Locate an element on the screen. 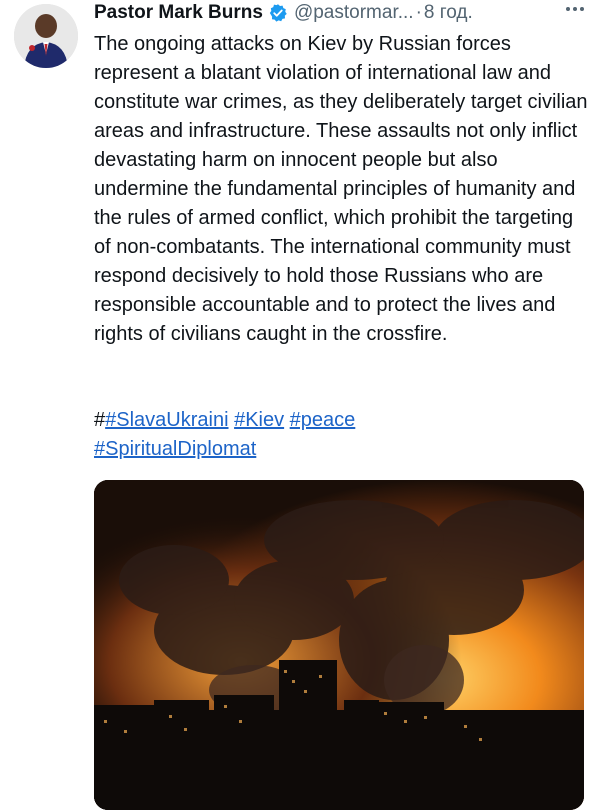 Image resolution: width=598 pixels, height=810 pixels. avatar-image is located at coordinates (46, 36).